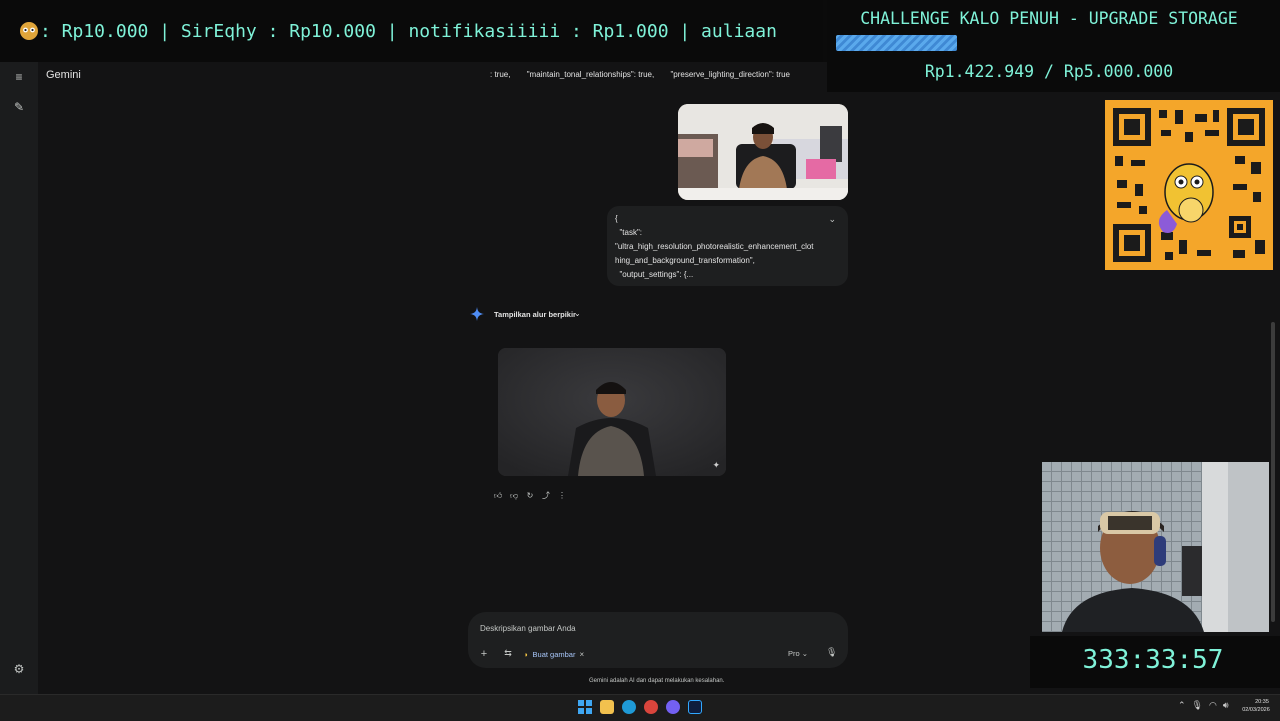 Image resolution: width=1280 pixels, height=721 pixels. I want to click on windows-logo-shape, so click(585, 707).